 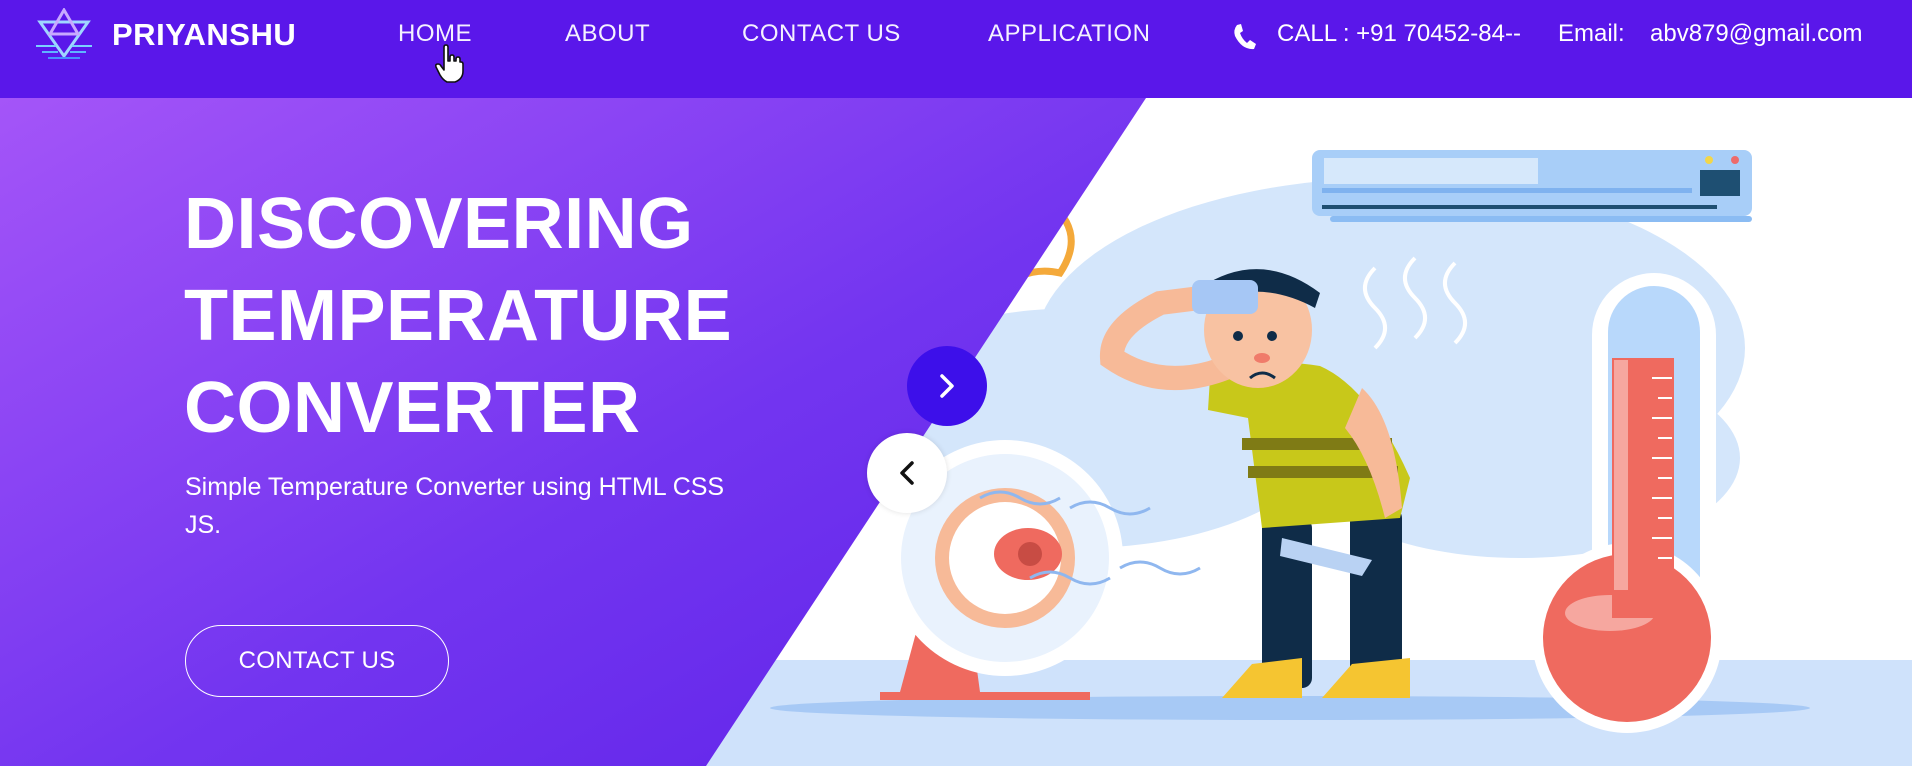 I want to click on brand-name: PRIYANSHU, so click(x=204, y=34).